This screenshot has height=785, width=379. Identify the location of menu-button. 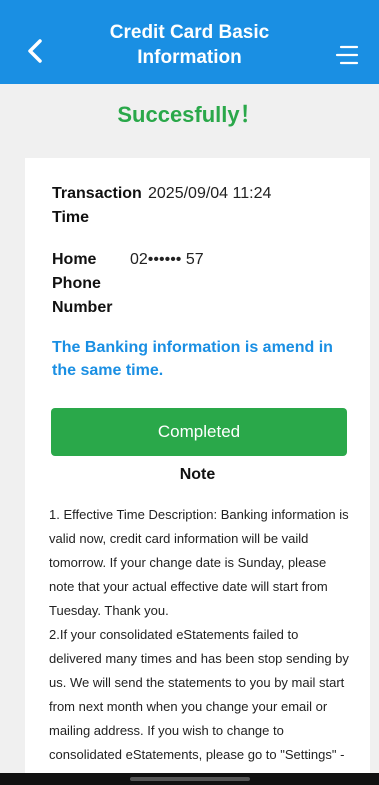
(346, 55).